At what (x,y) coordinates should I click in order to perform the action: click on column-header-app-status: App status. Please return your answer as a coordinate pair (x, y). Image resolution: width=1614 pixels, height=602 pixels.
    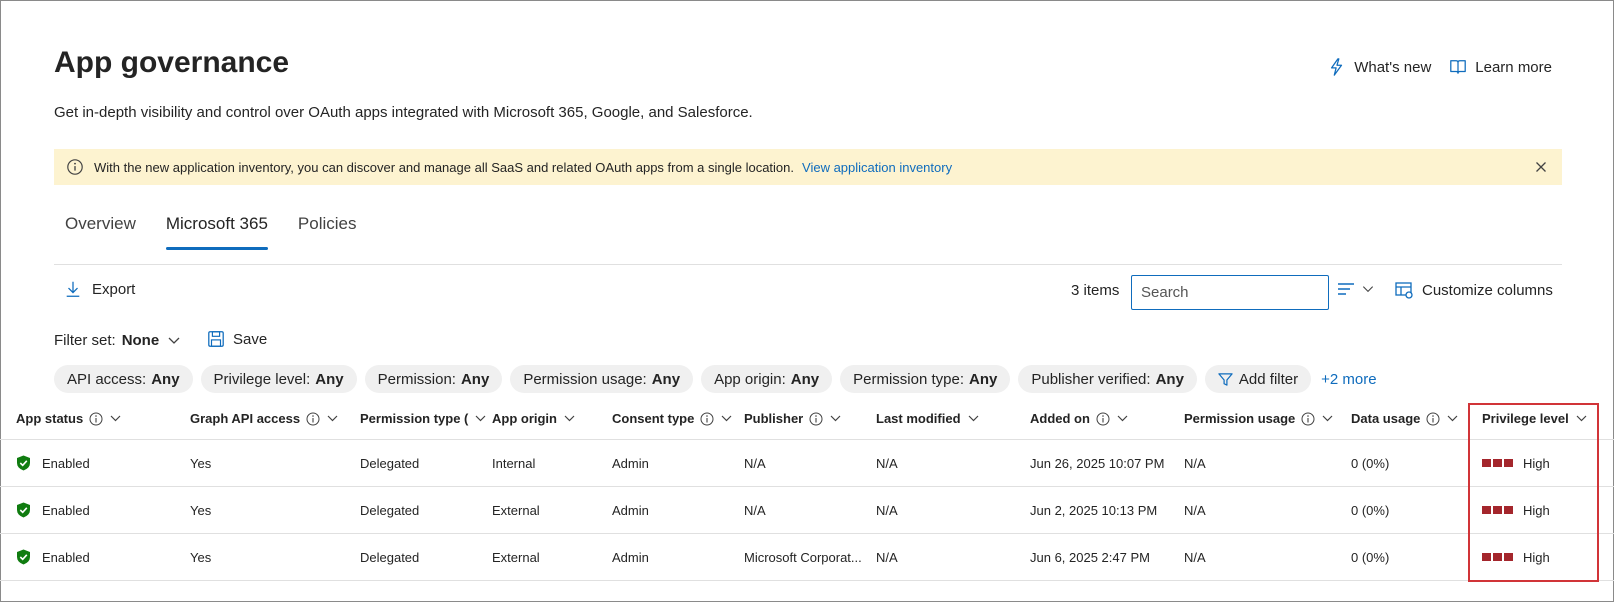
    Looking at the image, I should click on (101, 418).